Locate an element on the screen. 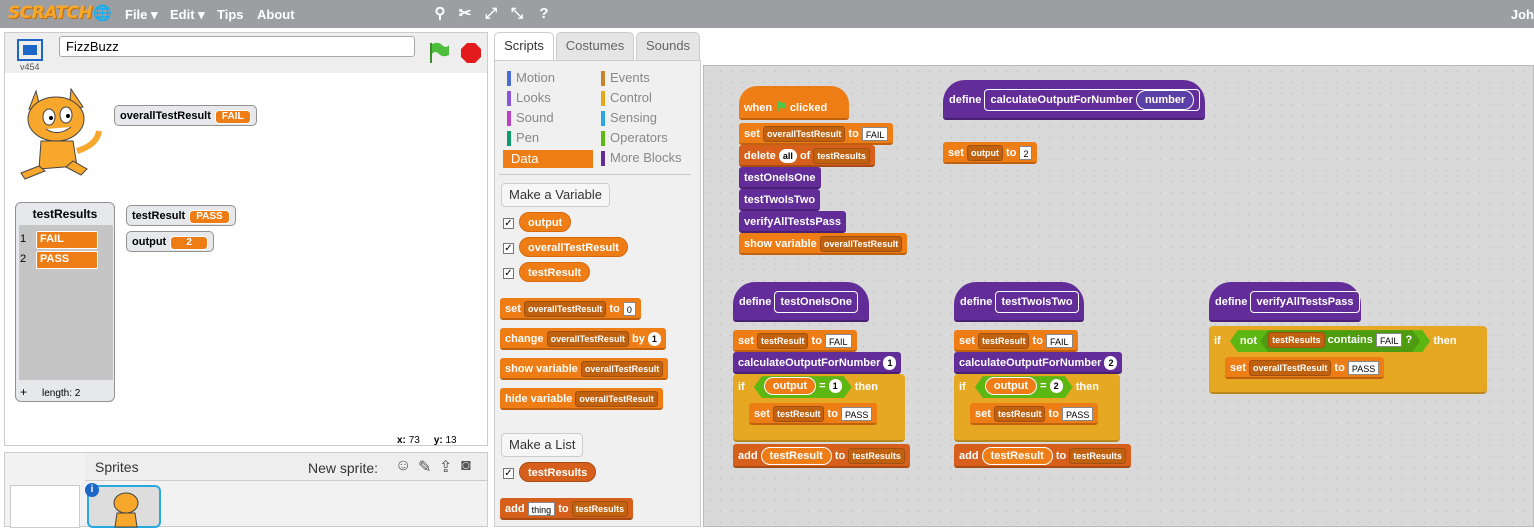  add-test-result-block-2: add testResult to testResults is located at coordinates (1042, 456).